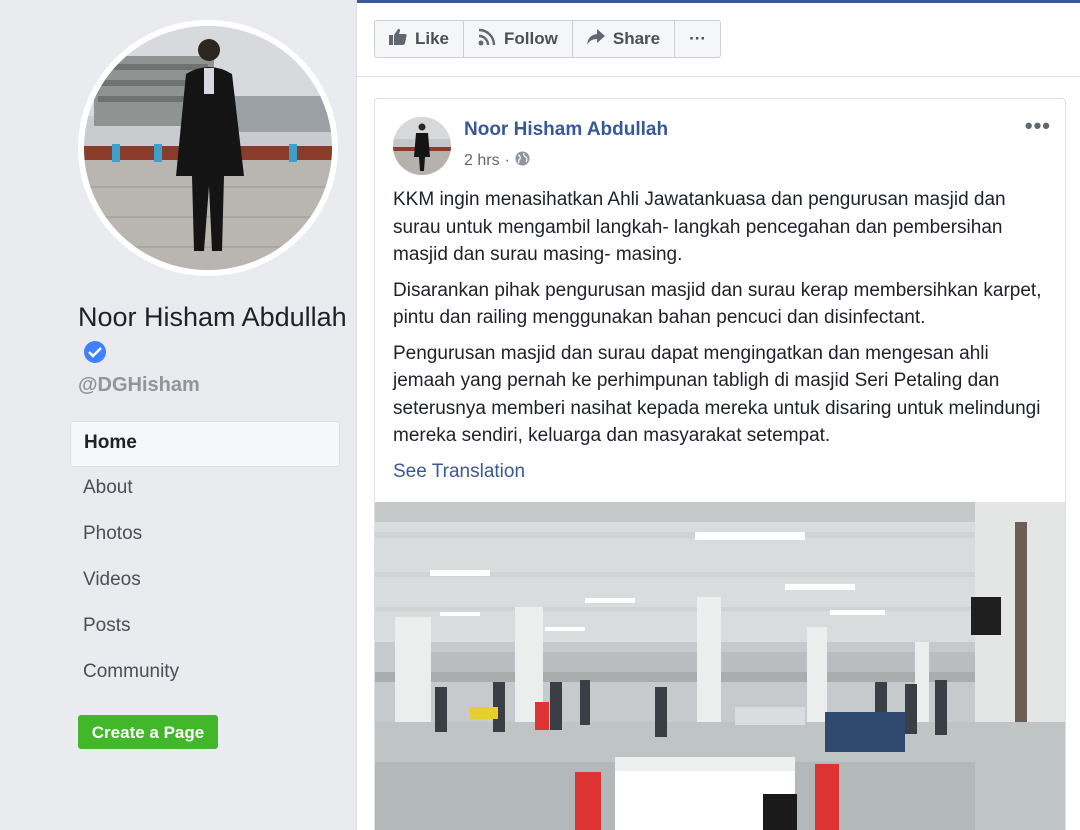 This screenshot has height=830, width=1080. What do you see at coordinates (595, 39) in the screenshot?
I see `share-arrow-icon` at bounding box center [595, 39].